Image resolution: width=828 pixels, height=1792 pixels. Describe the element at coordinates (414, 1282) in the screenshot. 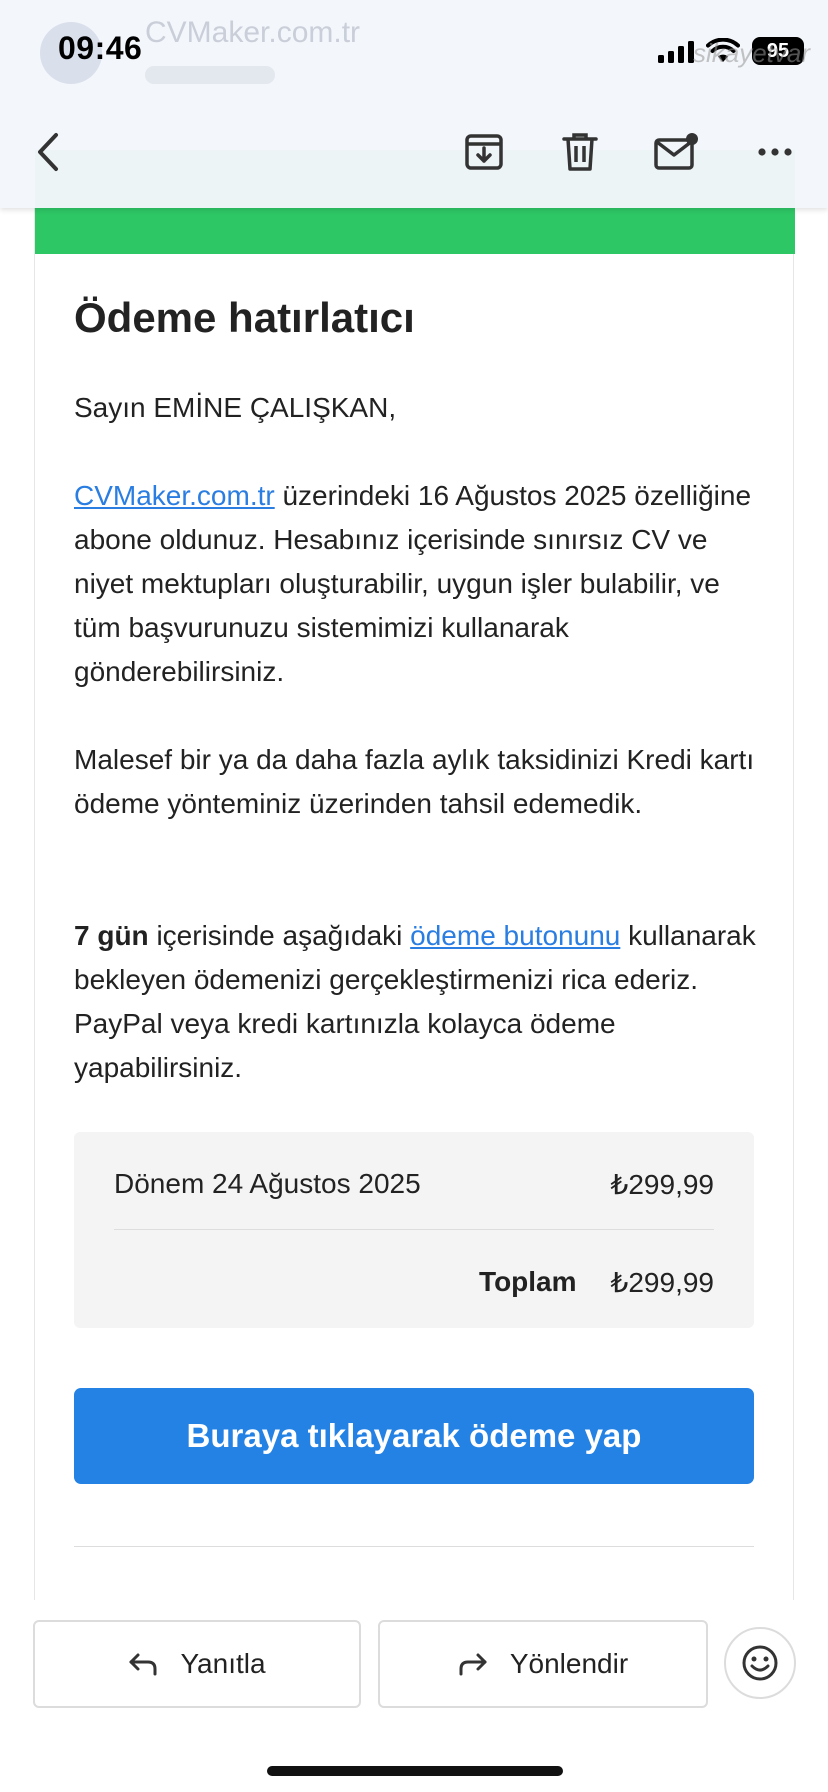

I see `summary-total-row: Toplam ₺299,99` at that location.